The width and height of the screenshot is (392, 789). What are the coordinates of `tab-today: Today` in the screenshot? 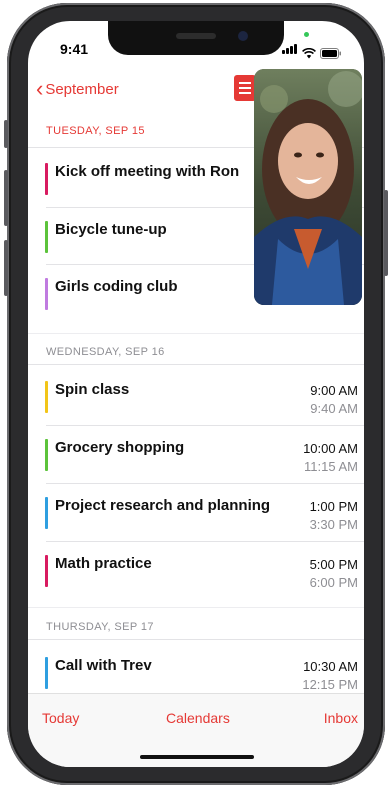 It's located at (60, 718).